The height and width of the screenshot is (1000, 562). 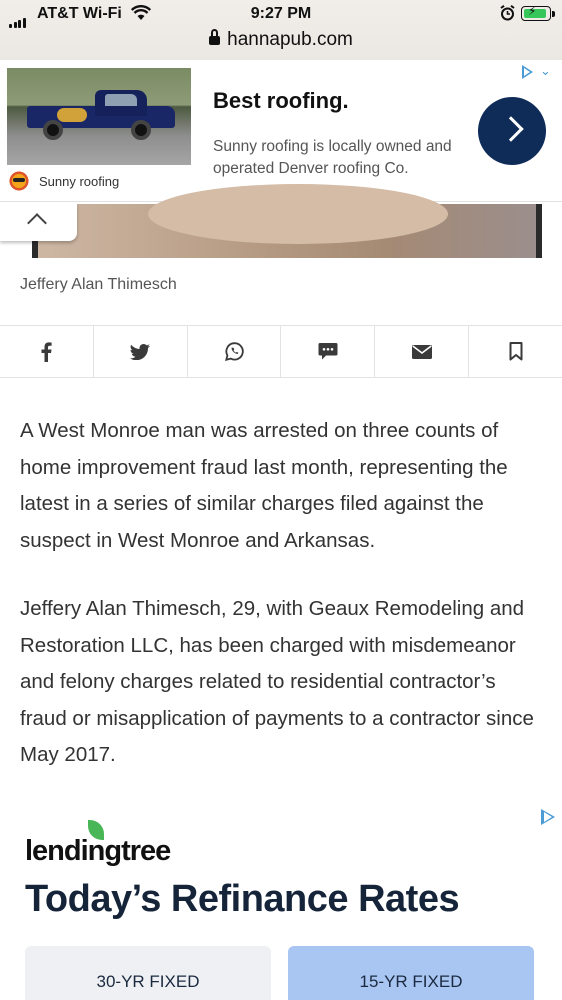 What do you see at coordinates (19, 181) in the screenshot?
I see `sun-logo-icon` at bounding box center [19, 181].